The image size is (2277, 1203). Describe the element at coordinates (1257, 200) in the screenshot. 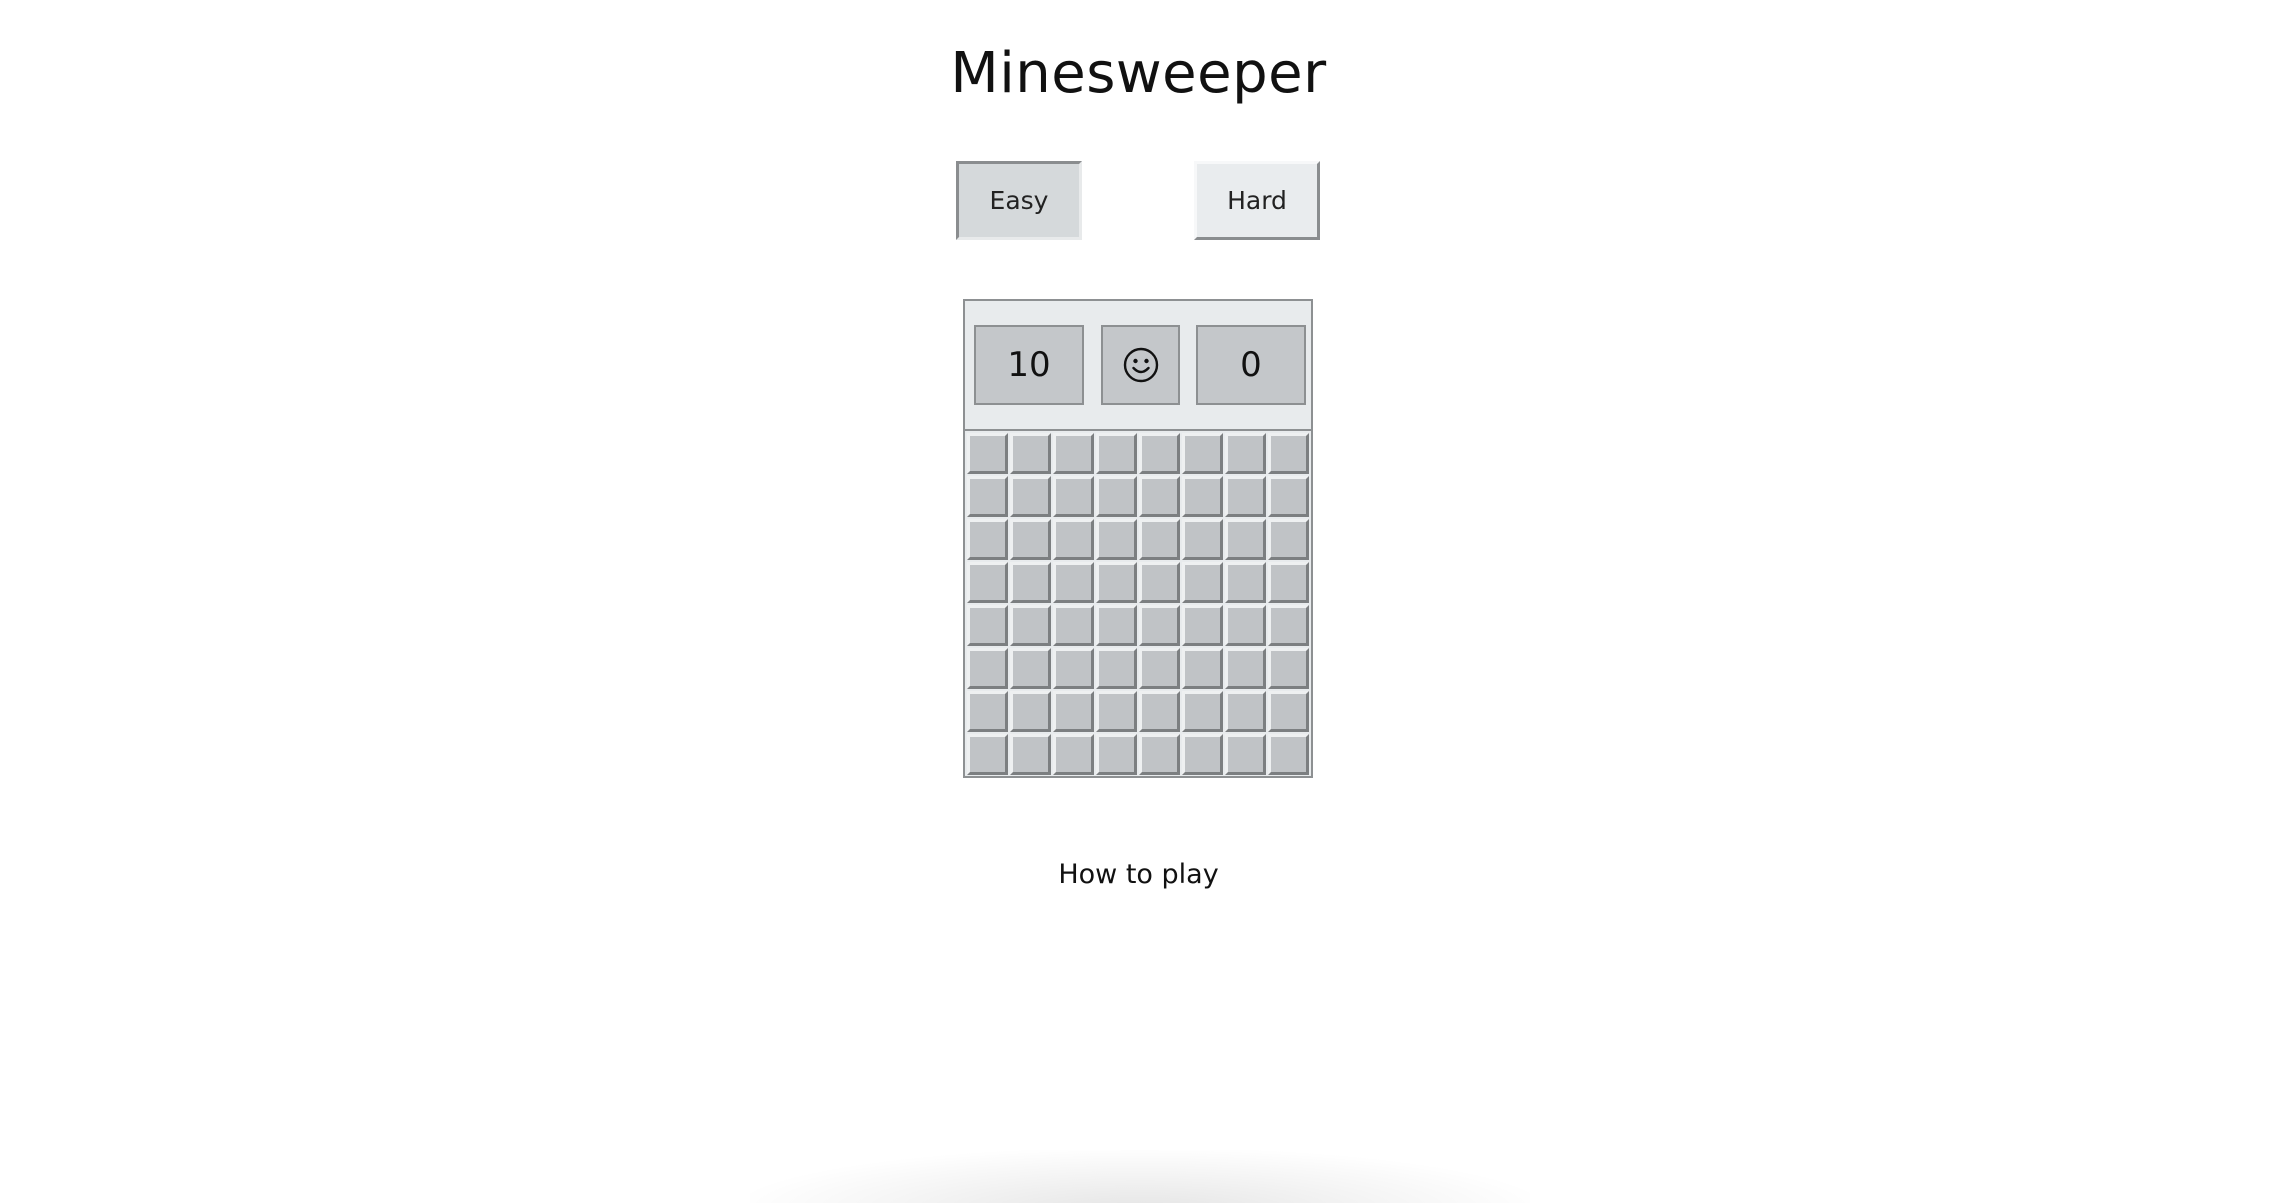

I see `hard-mode-button: Hard` at that location.